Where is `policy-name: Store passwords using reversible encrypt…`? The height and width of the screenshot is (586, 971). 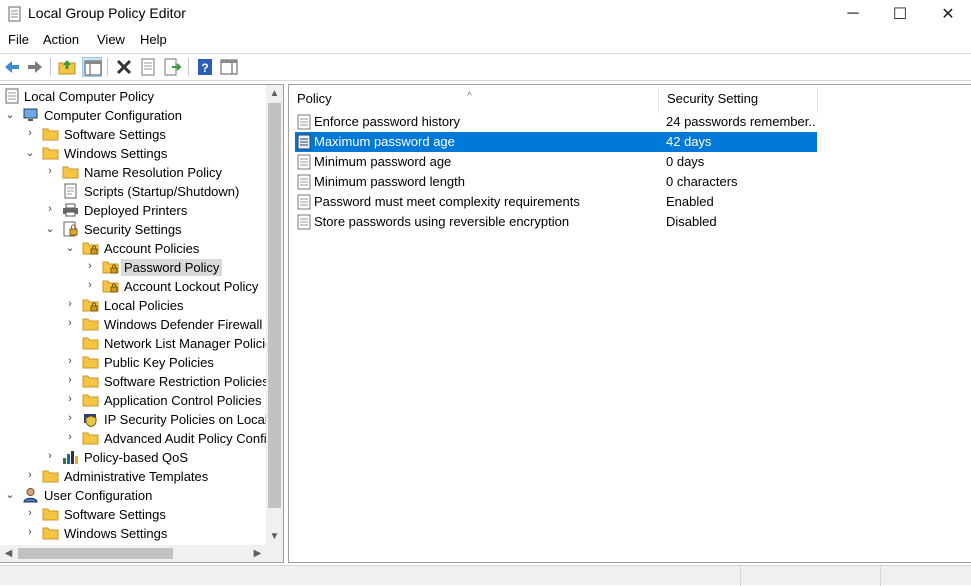
policy-name: Store passwords using reversible encrypt… is located at coordinates (442, 221).